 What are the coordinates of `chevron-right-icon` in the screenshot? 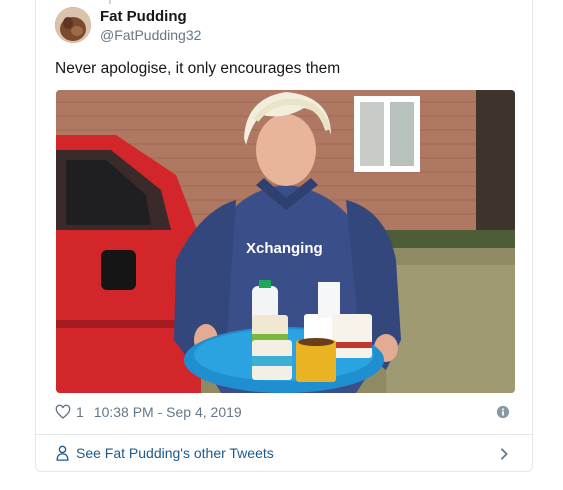 It's located at (504, 454).